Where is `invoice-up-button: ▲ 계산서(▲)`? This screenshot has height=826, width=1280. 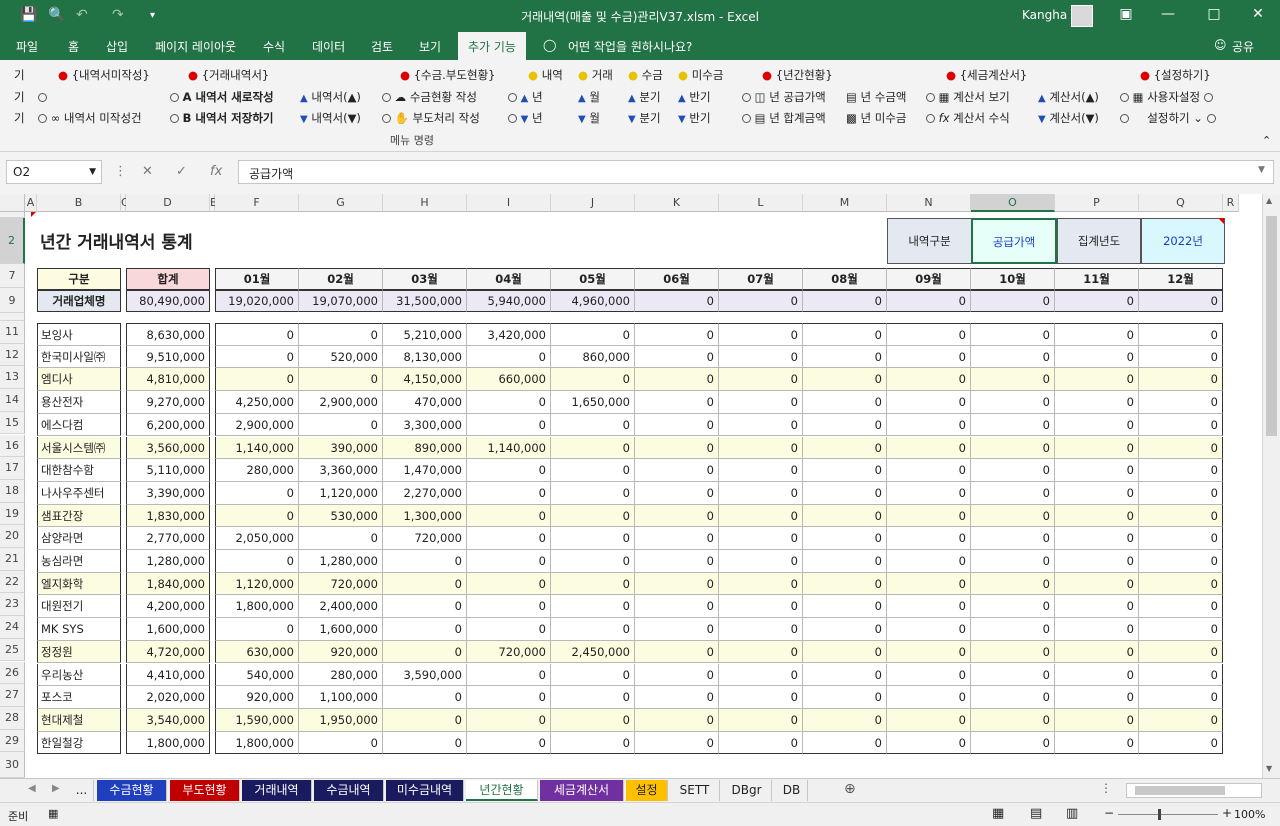
invoice-up-button: ▲ 계산서(▲) is located at coordinates (1068, 98).